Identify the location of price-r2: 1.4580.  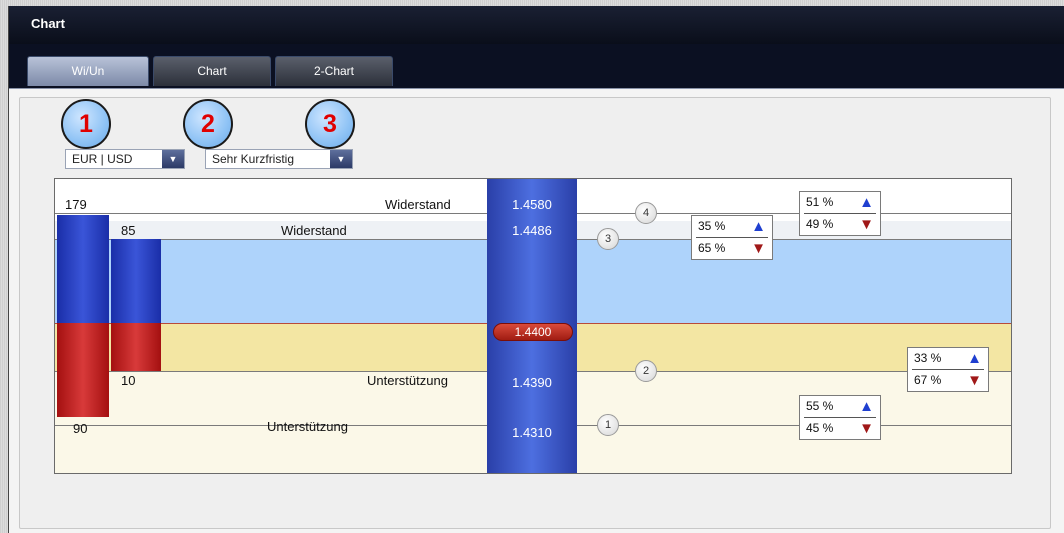
(532, 204).